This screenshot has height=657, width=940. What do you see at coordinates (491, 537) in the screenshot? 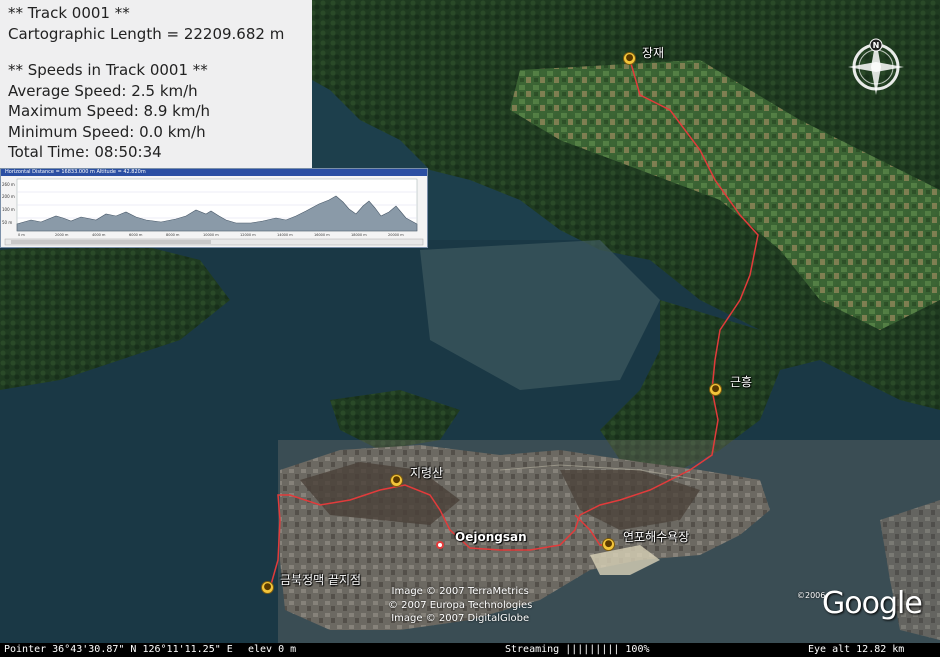
I see `placemark-label-oejongsan: Oejongsan` at bounding box center [491, 537].